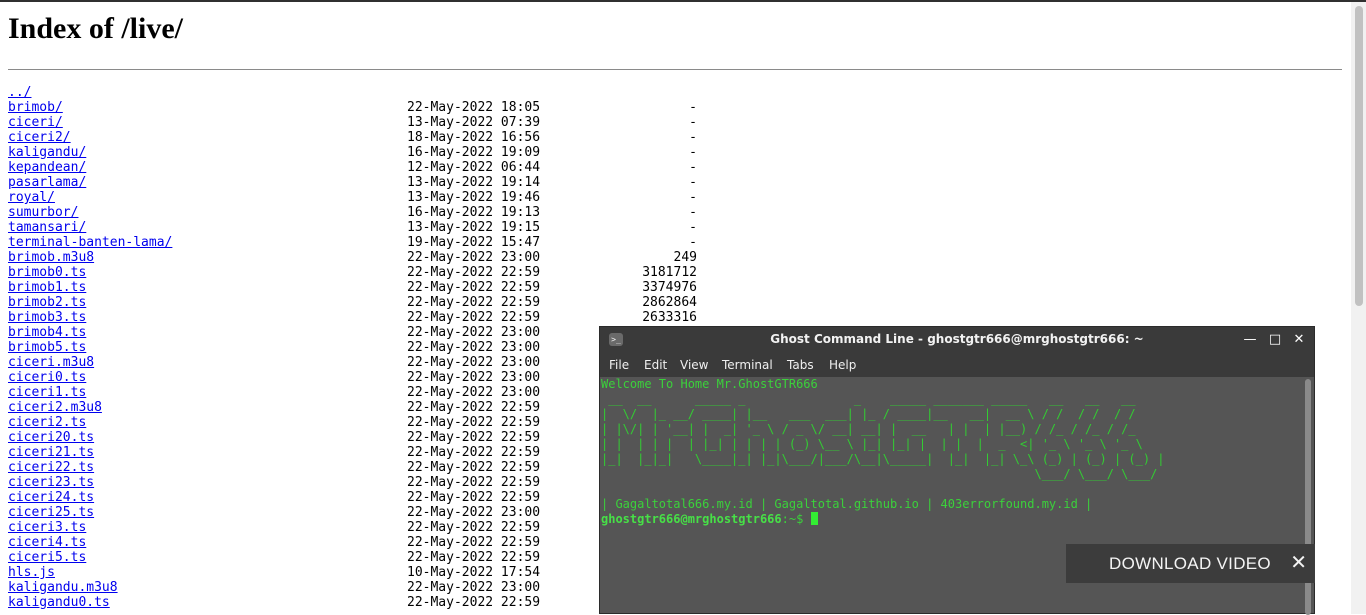 Image resolution: width=1366 pixels, height=615 pixels. Describe the element at coordinates (675, 69) in the screenshot. I see `horizontal-rule` at that location.